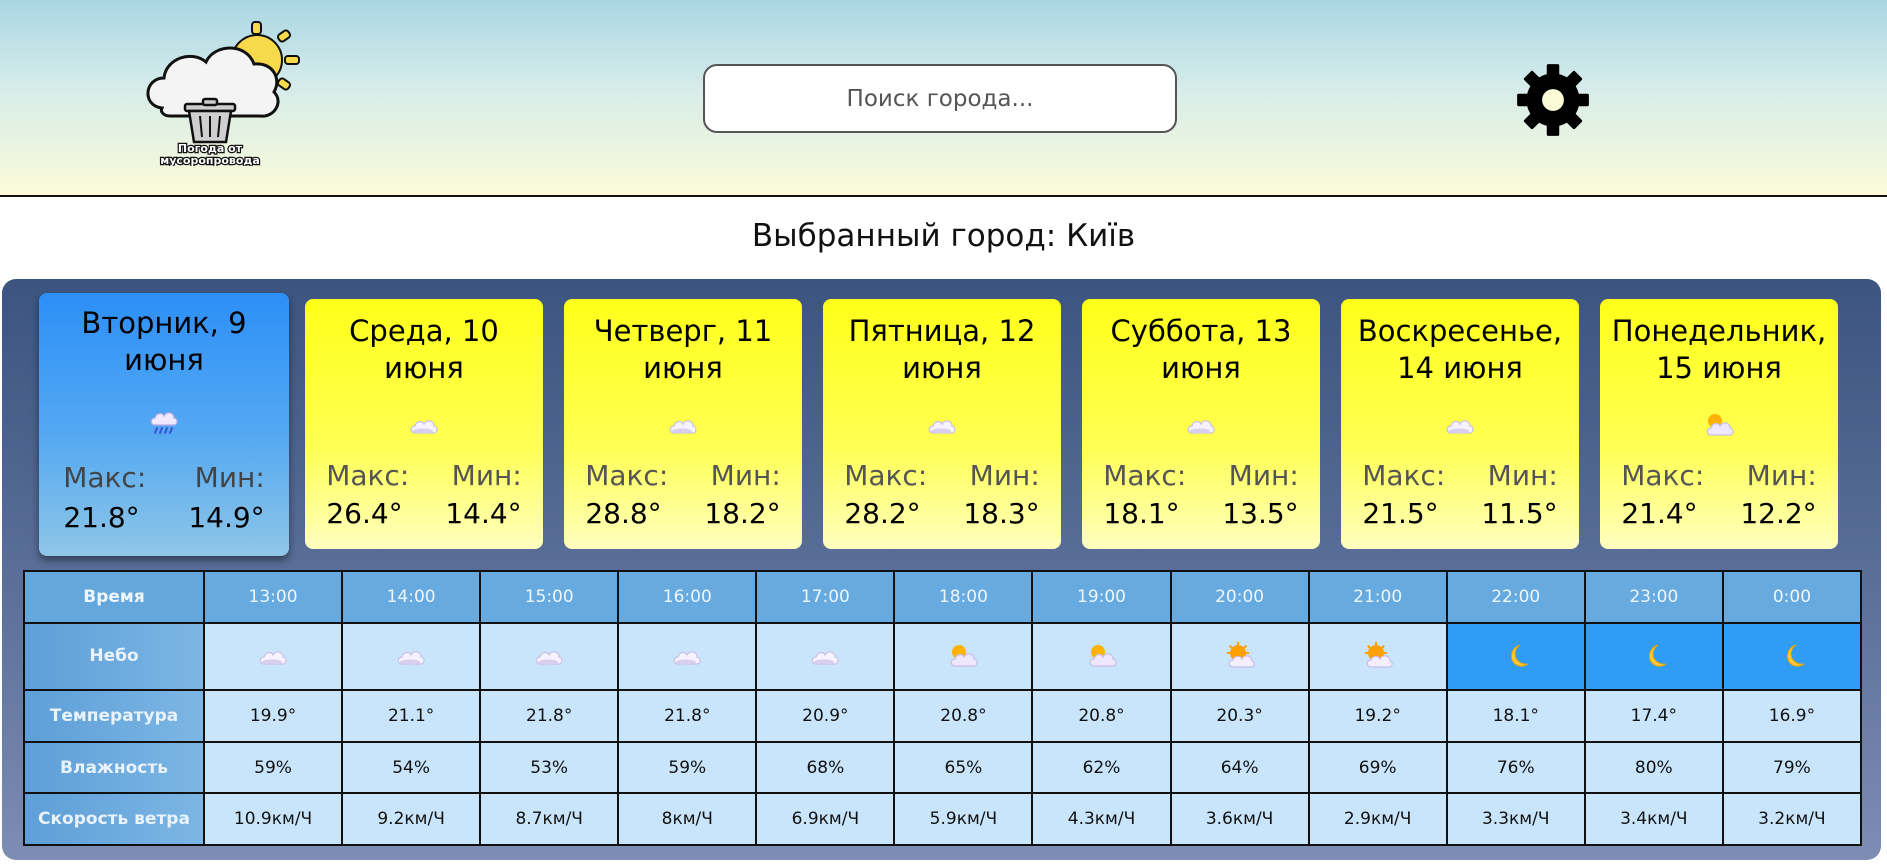 The image size is (1887, 865). Describe the element at coordinates (273, 597) in the screenshot. I see `hour-time-cell: 13:00` at that location.